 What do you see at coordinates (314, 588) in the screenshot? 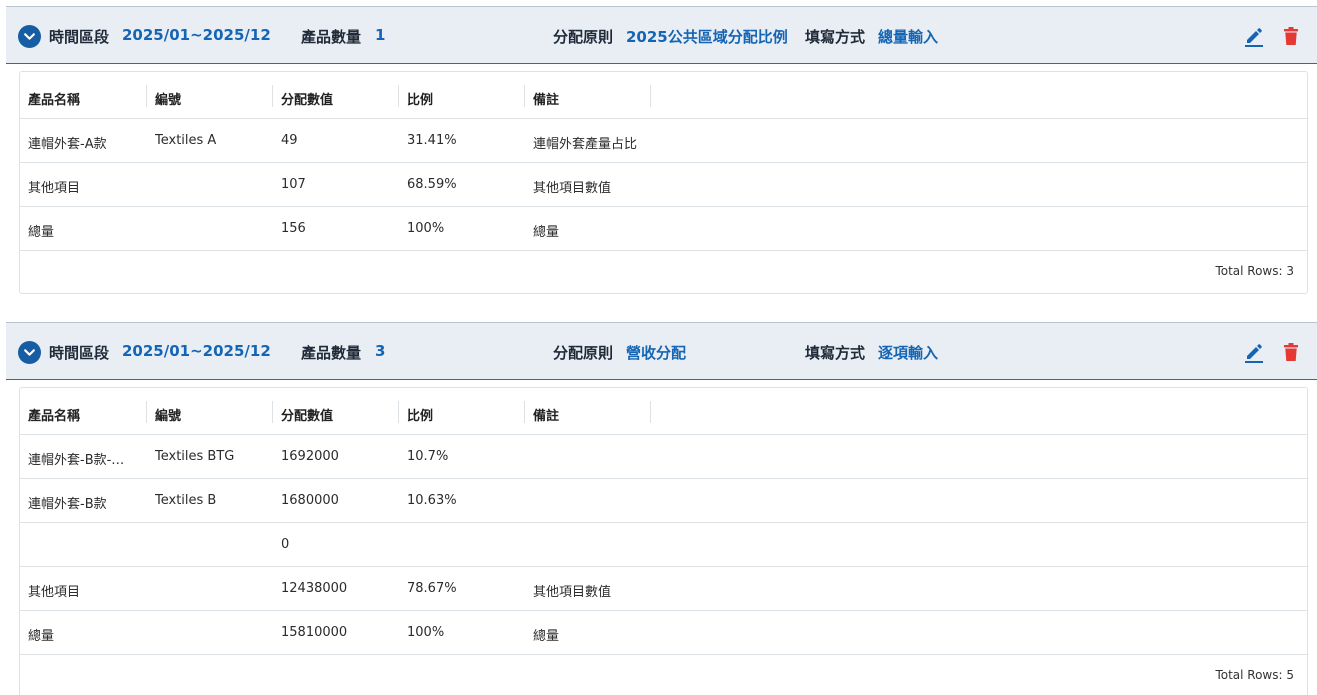
I see `cell-allocation-value: 12438000` at bounding box center [314, 588].